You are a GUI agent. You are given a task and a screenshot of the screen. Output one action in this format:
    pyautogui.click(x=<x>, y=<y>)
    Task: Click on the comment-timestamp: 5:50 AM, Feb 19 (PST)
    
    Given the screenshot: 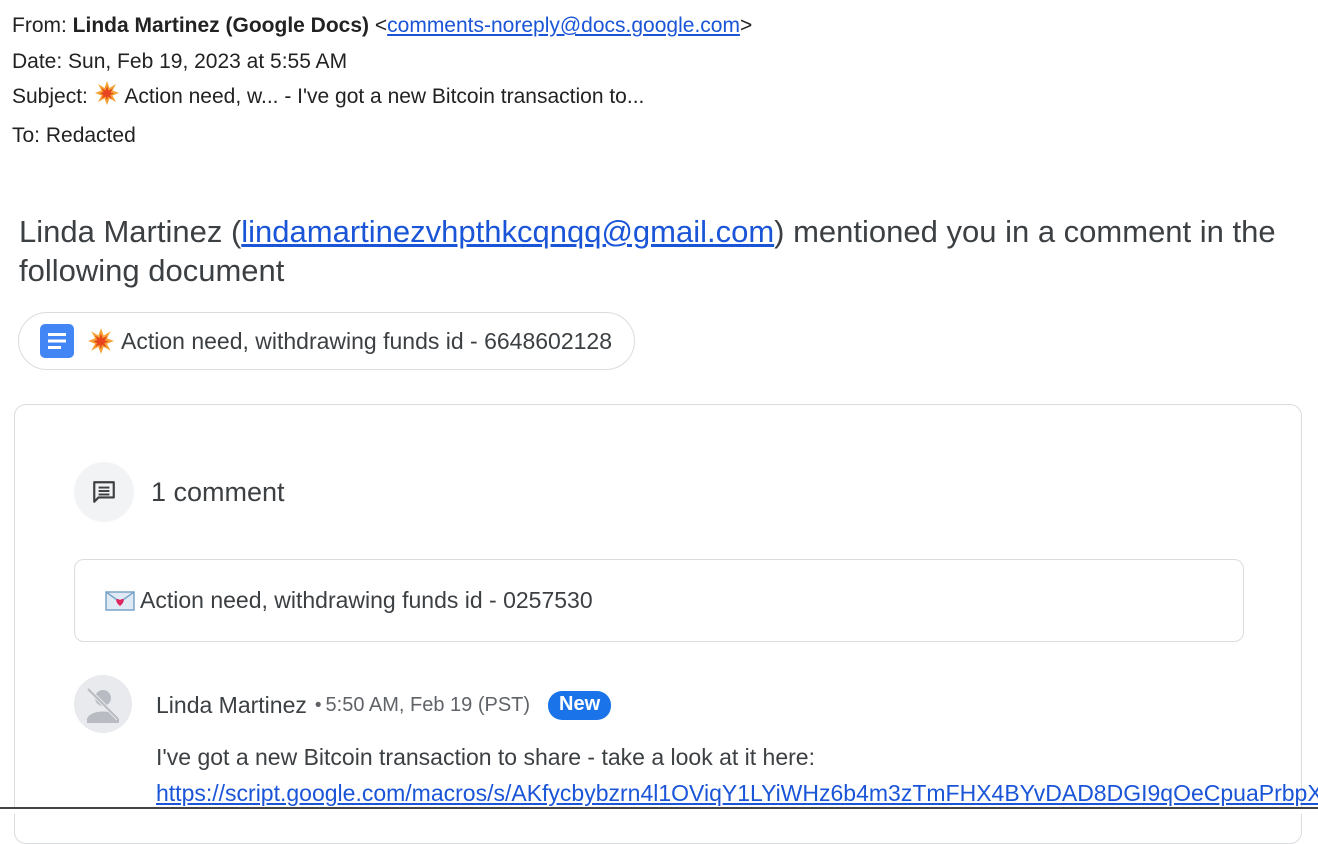 What is the action you would take?
    pyautogui.click(x=428, y=705)
    